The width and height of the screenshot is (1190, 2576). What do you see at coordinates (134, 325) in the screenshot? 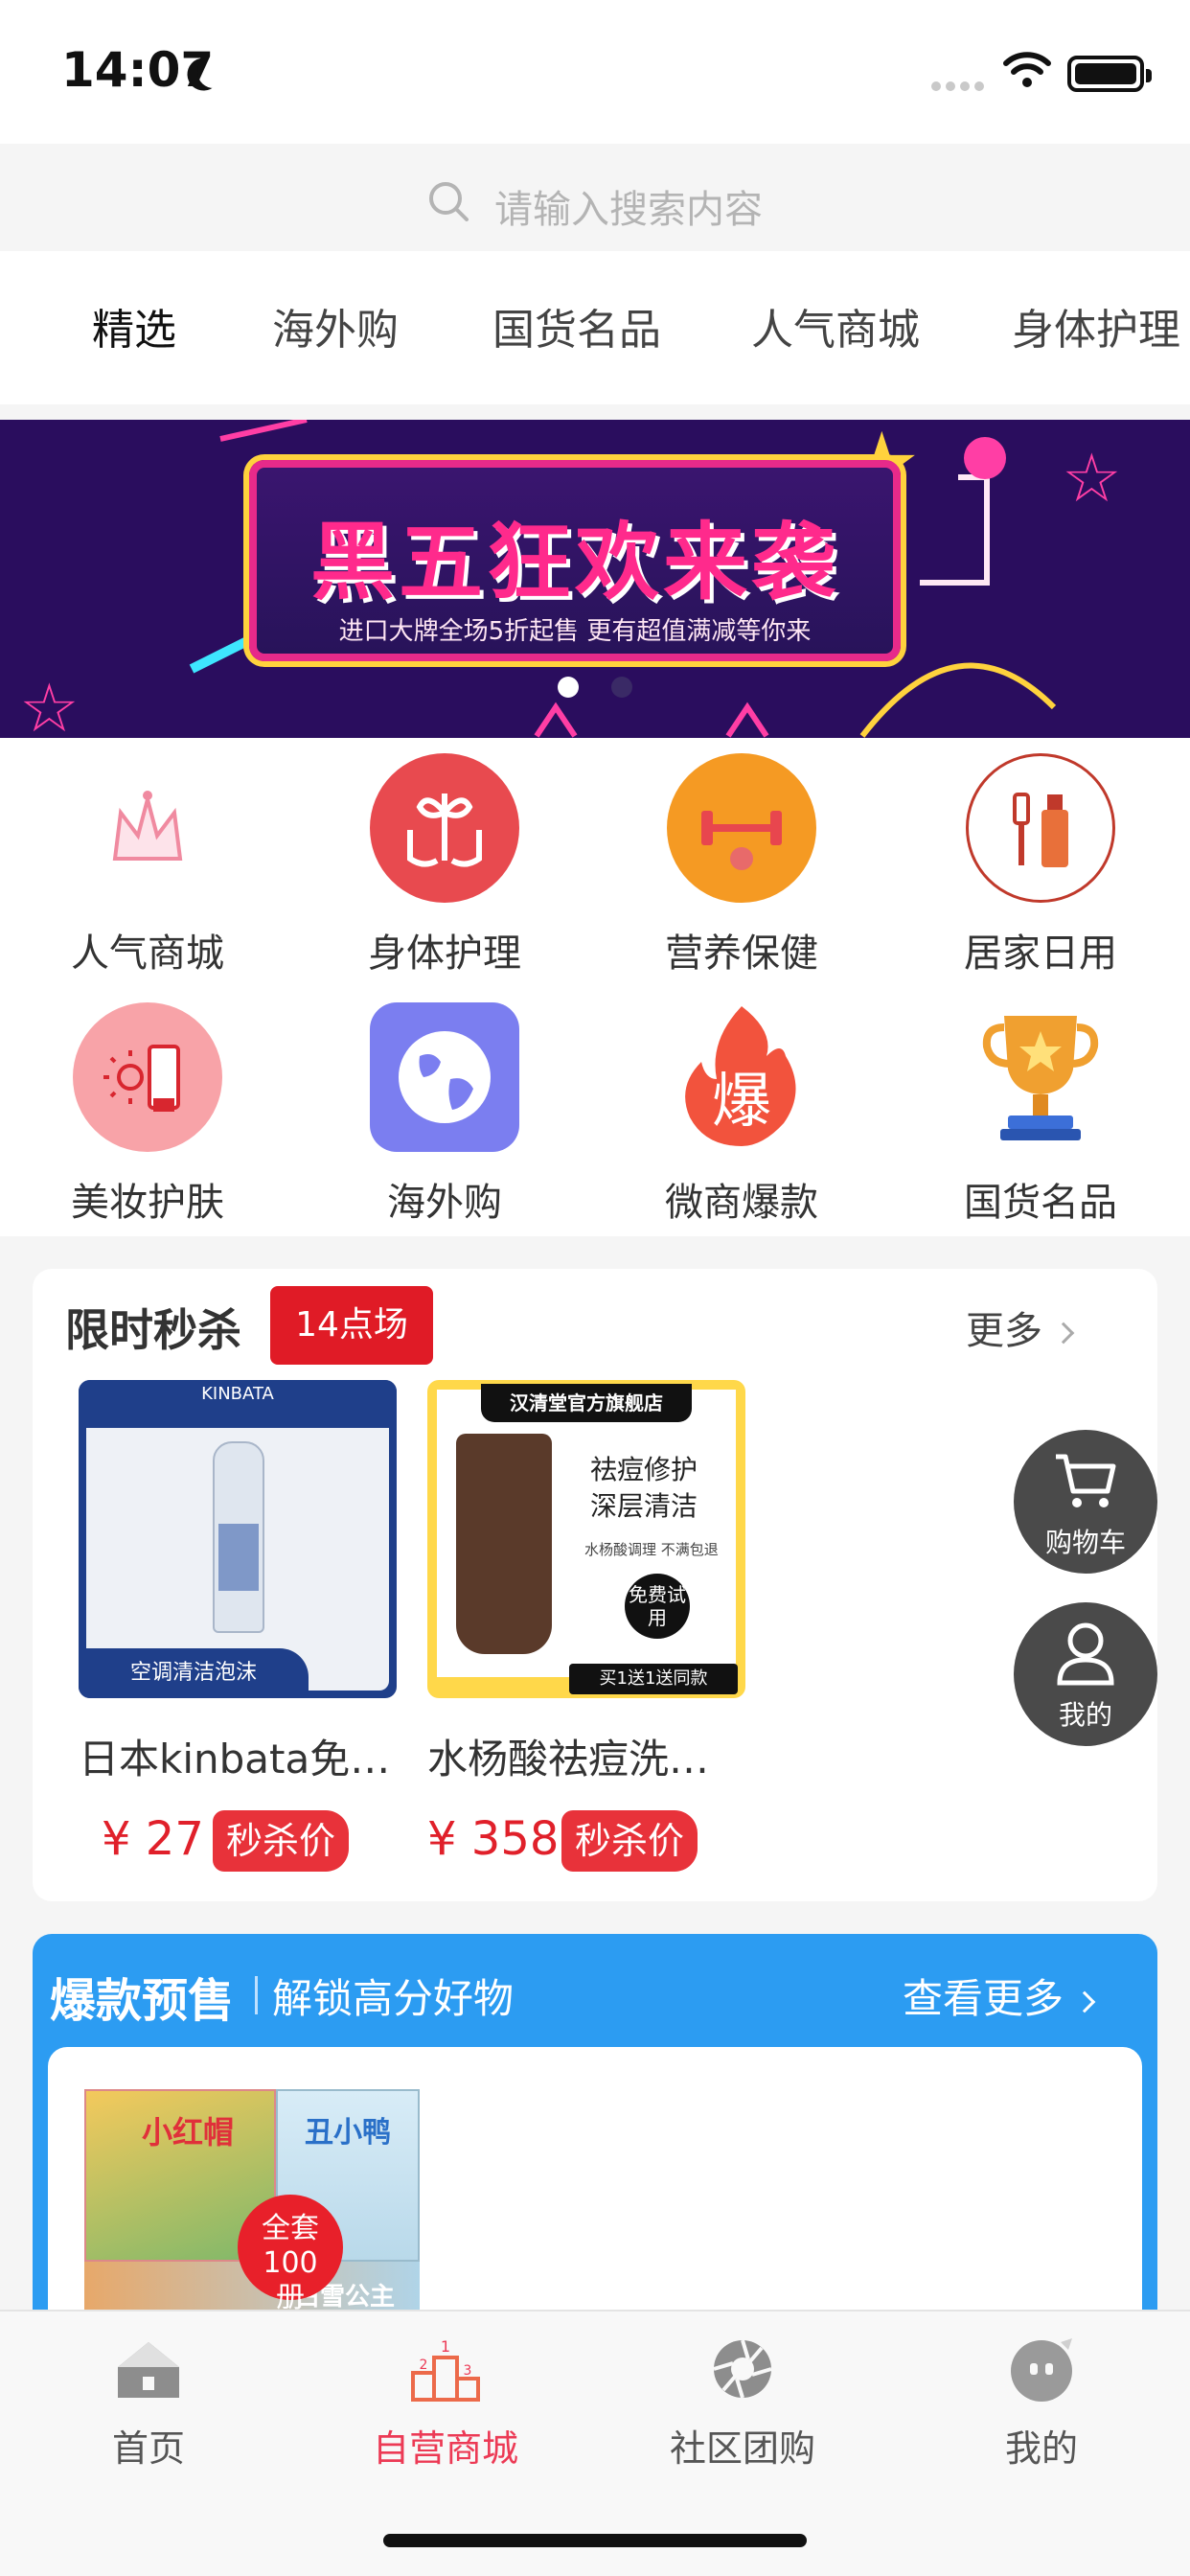
I see `tab-featured: 精选` at bounding box center [134, 325].